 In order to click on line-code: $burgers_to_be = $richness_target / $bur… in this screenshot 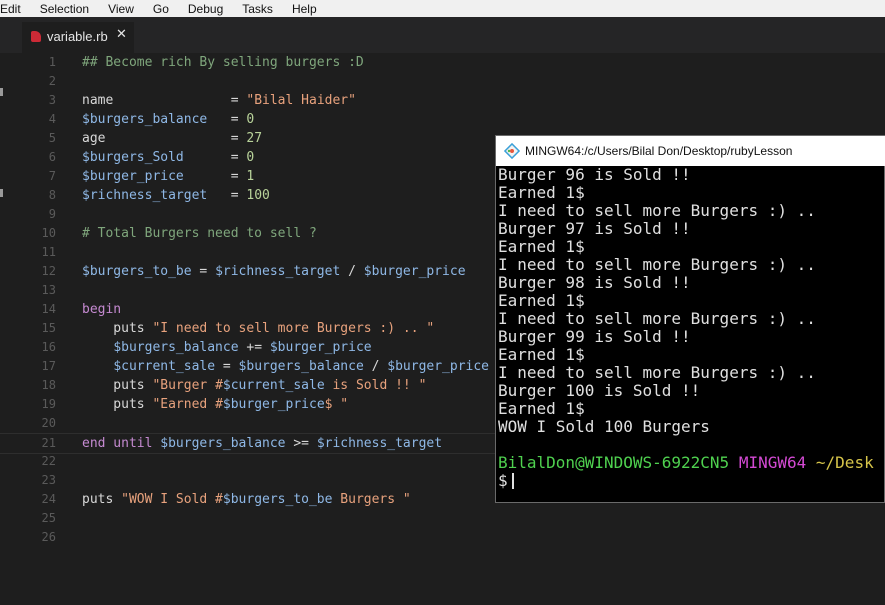, I will do `click(274, 271)`.